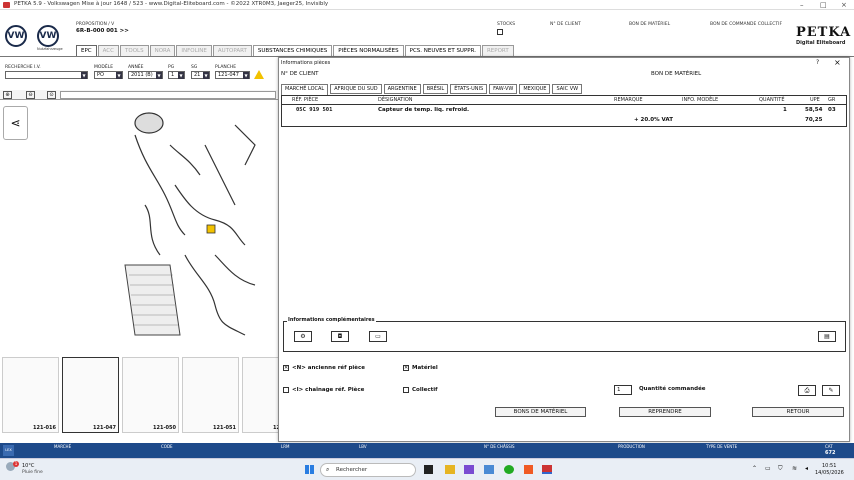 The height and width of the screenshot is (480, 854). Describe the element at coordinates (51, 95) in the screenshot. I see `fit-icon: ⊙` at that location.